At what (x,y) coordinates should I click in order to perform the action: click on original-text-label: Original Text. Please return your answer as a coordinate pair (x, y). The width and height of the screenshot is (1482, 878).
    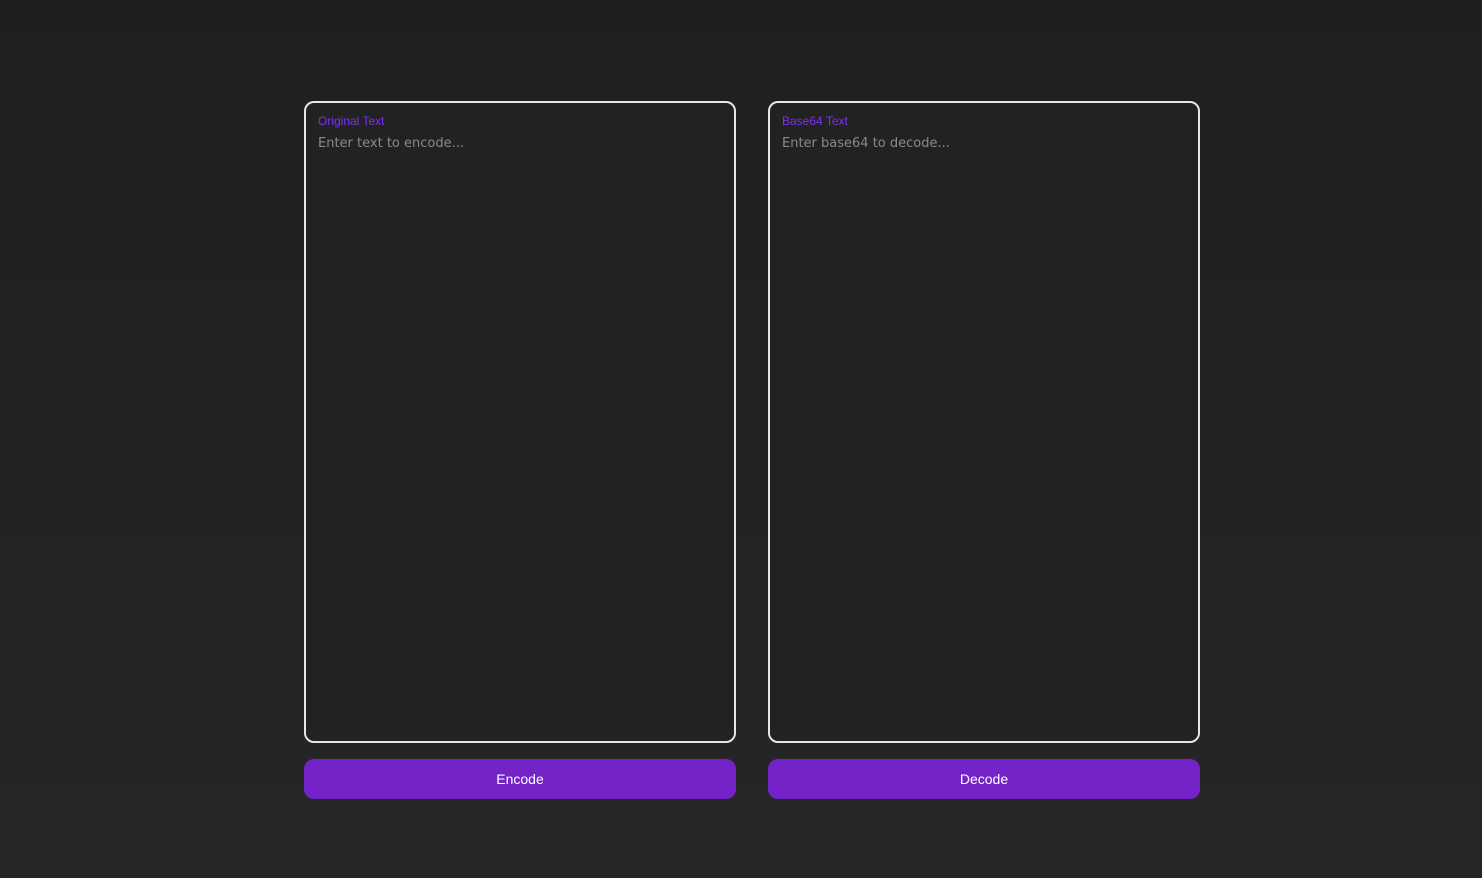
    Looking at the image, I should click on (351, 121).